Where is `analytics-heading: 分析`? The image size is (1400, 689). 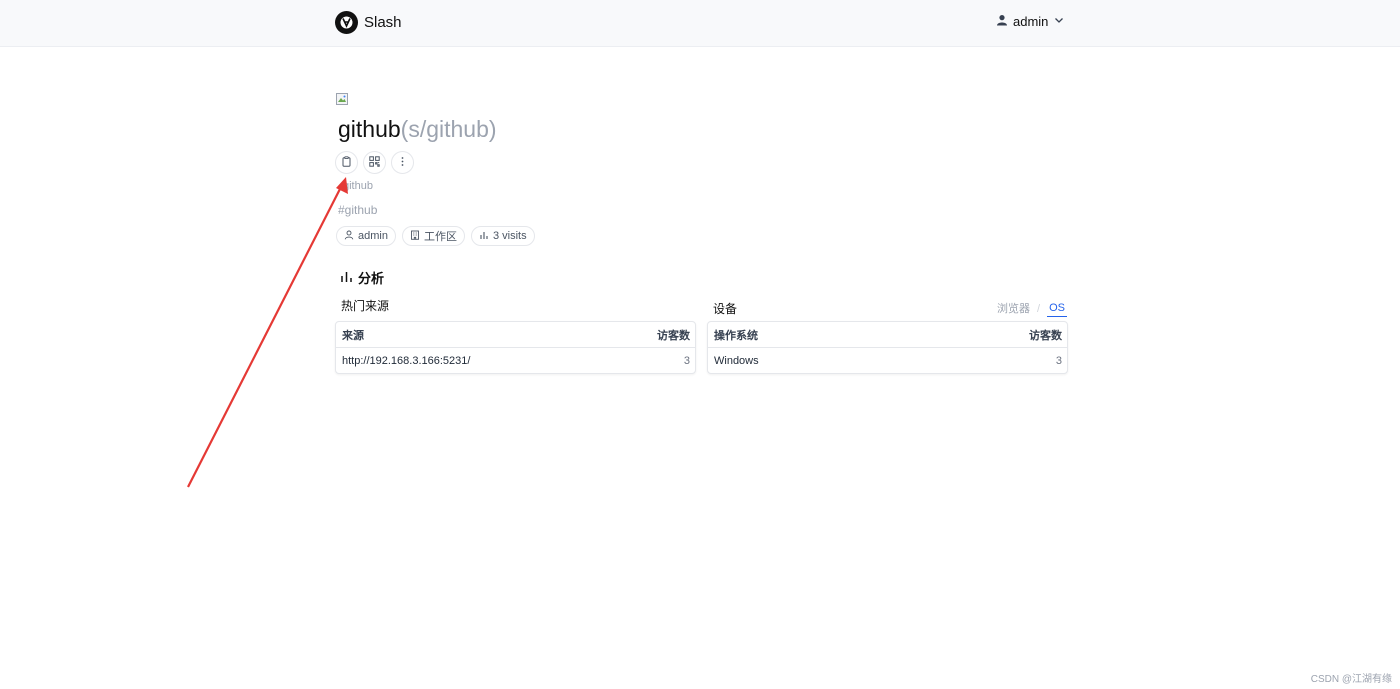 analytics-heading: 分析 is located at coordinates (362, 277).